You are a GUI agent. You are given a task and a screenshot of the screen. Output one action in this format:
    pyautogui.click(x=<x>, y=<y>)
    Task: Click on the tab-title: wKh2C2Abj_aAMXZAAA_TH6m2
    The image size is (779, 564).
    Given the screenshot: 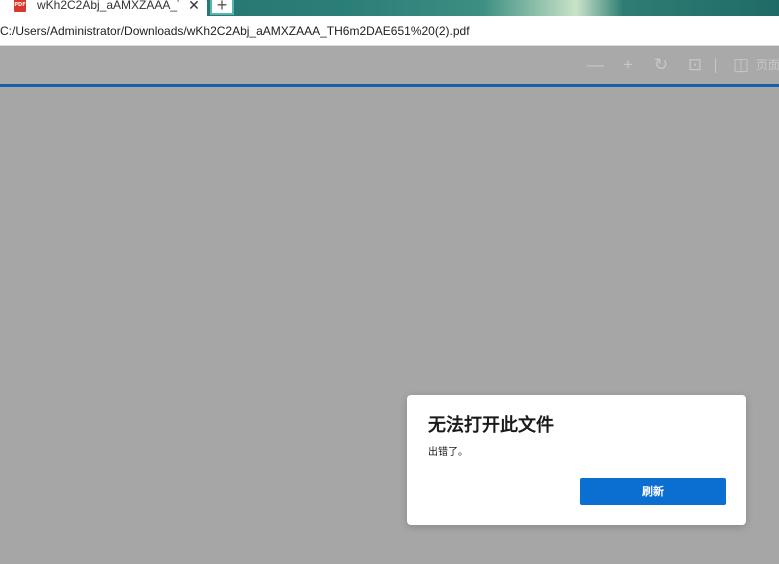 What is the action you would take?
    pyautogui.click(x=108, y=6)
    